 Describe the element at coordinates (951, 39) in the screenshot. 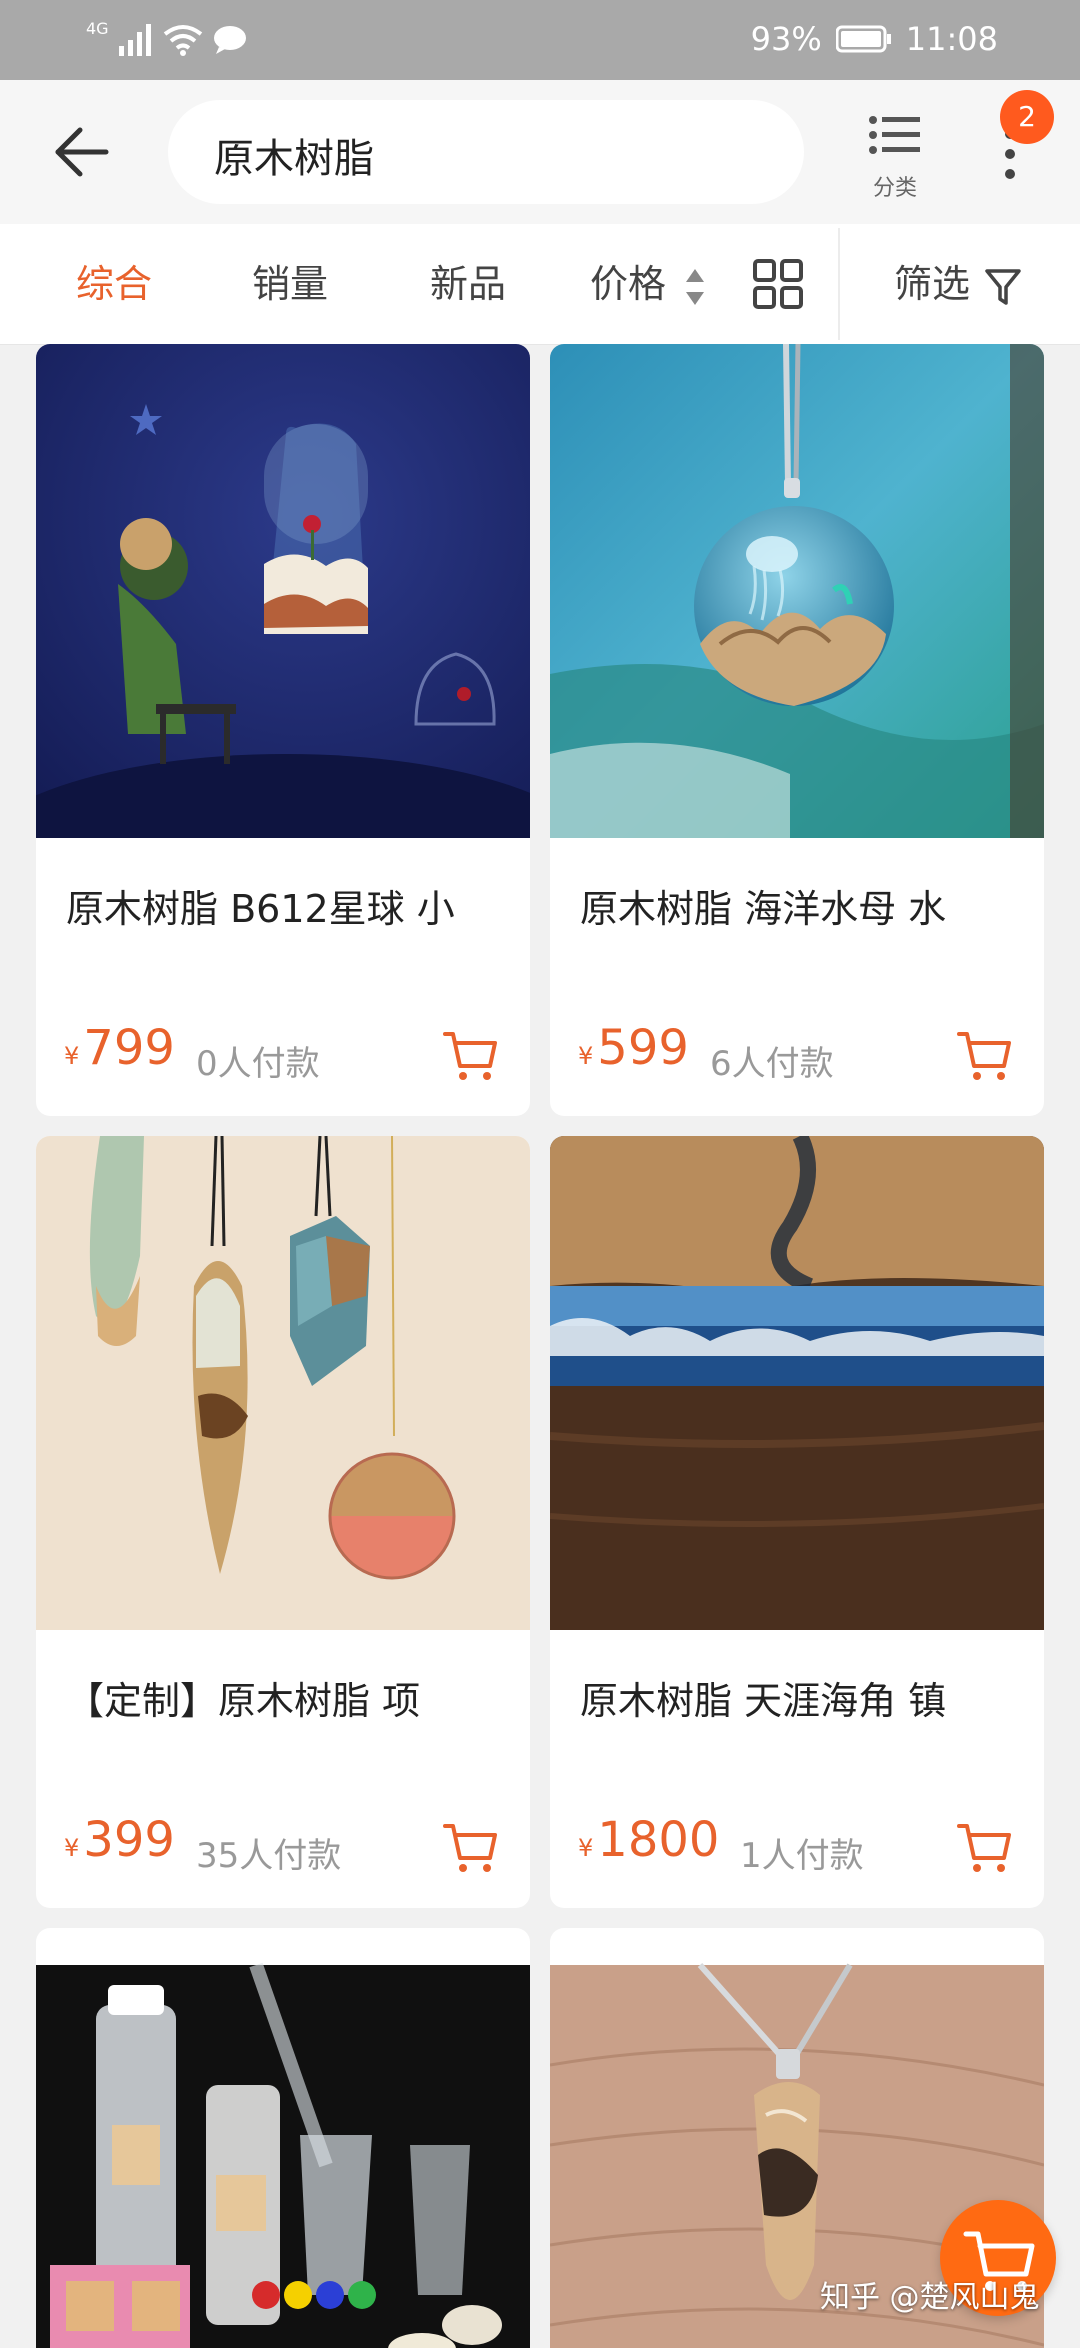

I see `clock: 11:08` at that location.